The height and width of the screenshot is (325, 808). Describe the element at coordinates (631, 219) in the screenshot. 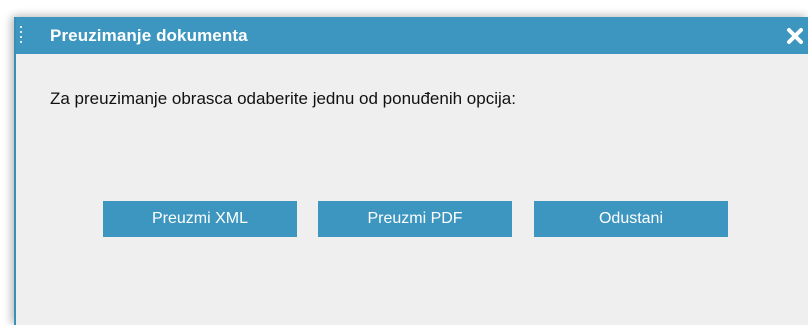

I see `cancel-button: Odustani` at that location.